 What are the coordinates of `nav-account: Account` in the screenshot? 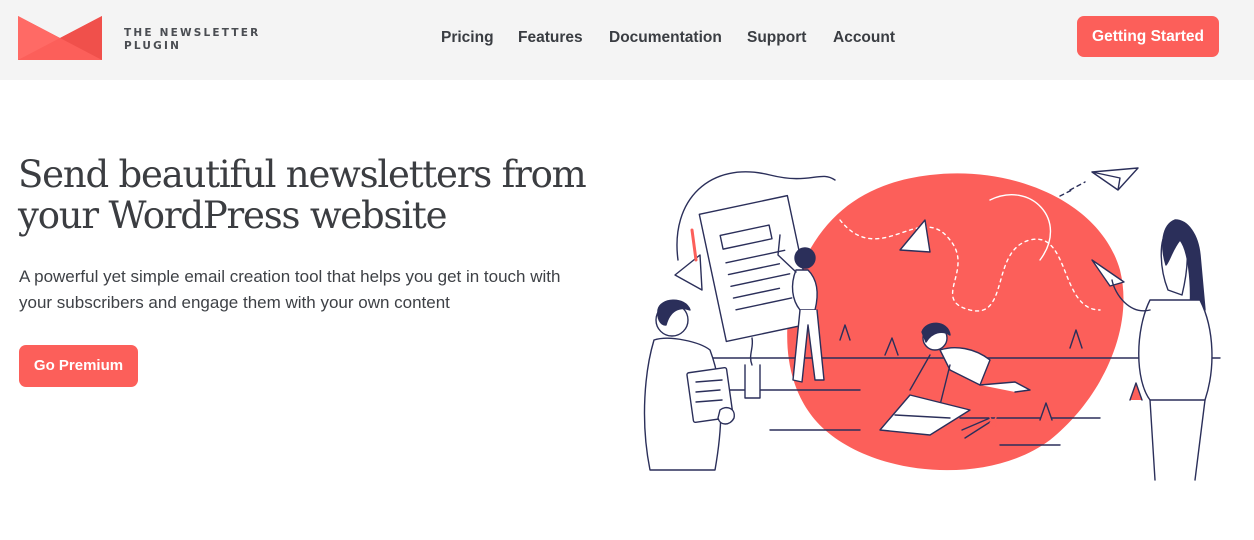 It's located at (864, 38).